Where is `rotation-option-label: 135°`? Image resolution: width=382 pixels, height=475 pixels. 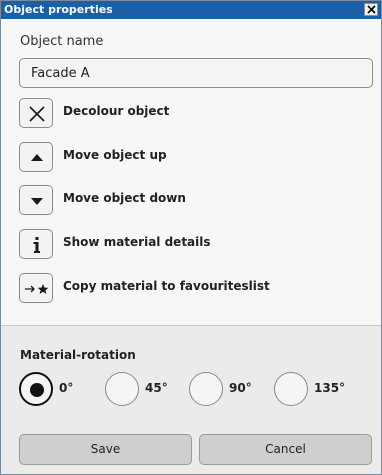
rotation-option-label: 135° is located at coordinates (330, 388).